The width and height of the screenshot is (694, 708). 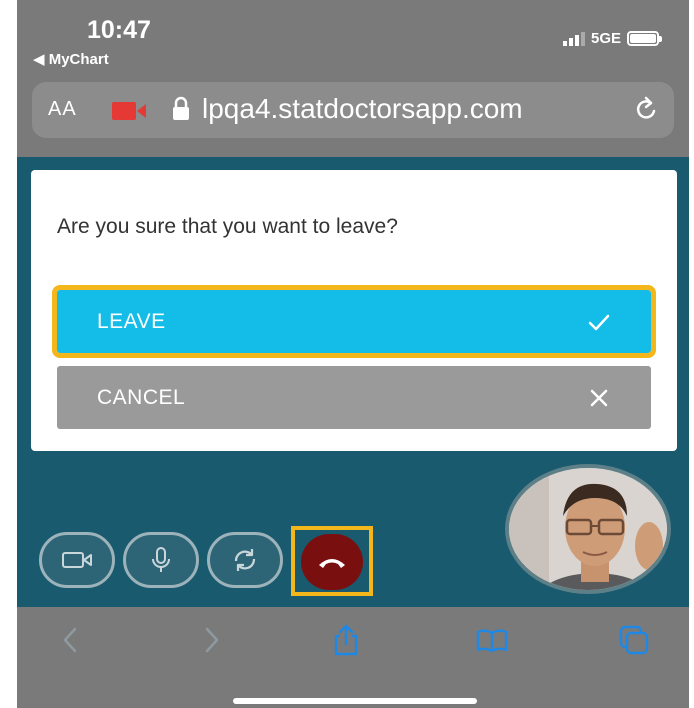 I want to click on switch-camera-icon, so click(x=245, y=560).